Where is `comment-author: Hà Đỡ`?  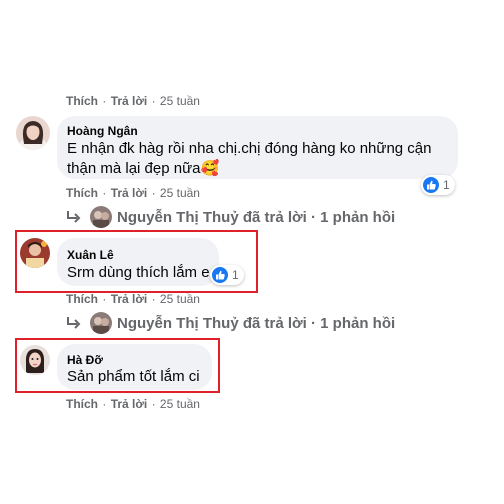
comment-author: Hà Đỡ is located at coordinates (85, 360).